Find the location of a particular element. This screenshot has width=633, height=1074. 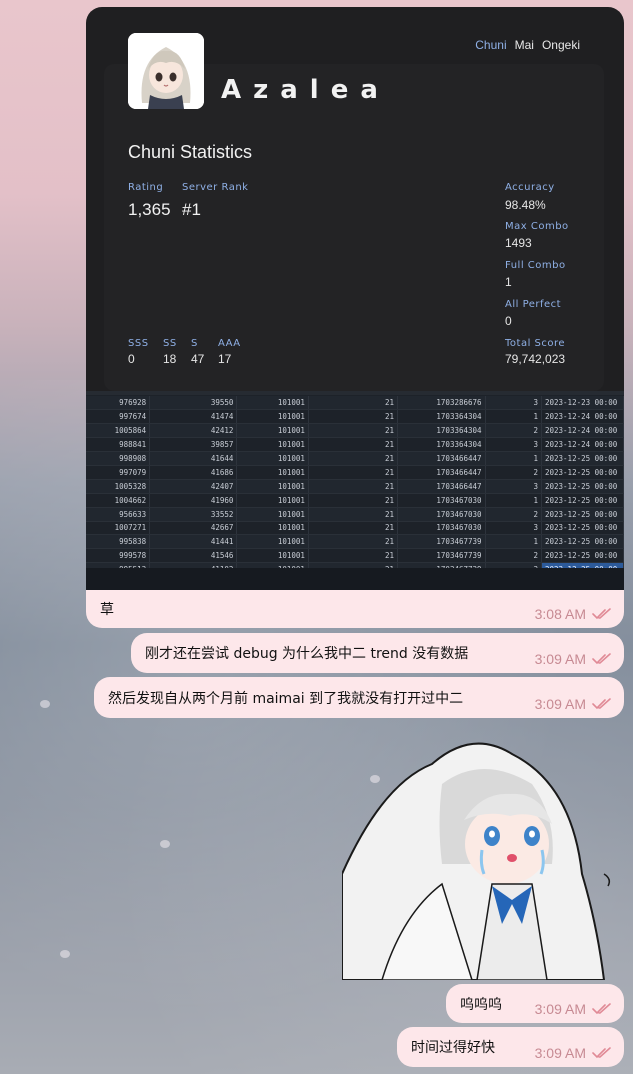

table-cell: 42407 is located at coordinates (193, 486).